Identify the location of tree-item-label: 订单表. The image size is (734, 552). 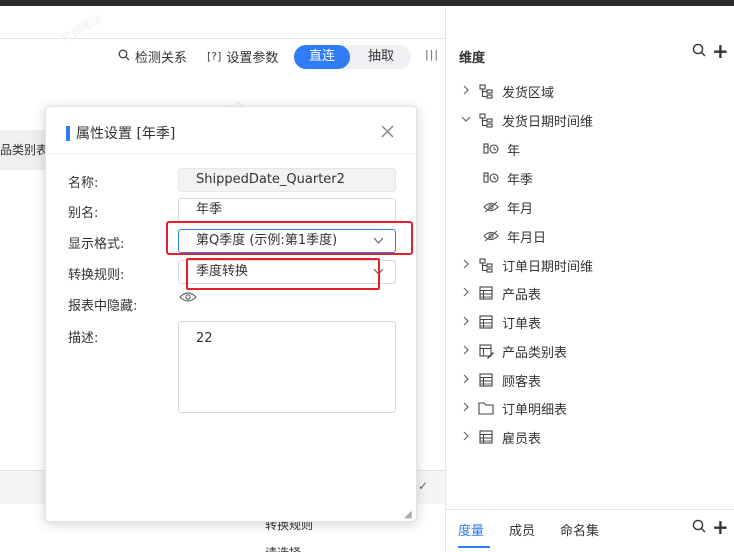
(522, 324).